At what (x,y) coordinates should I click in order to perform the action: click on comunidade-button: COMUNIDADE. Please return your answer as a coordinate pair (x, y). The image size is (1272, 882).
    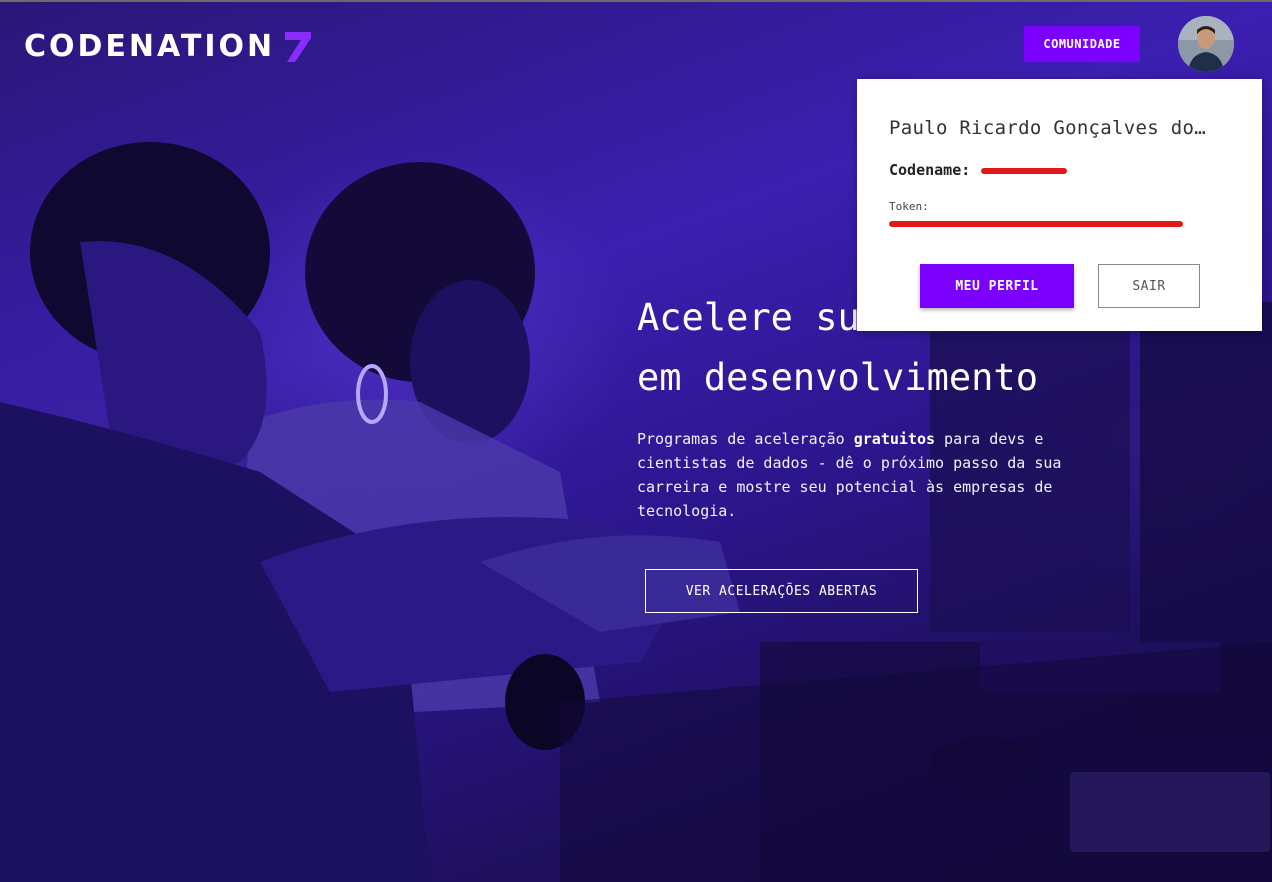
    Looking at the image, I should click on (1082, 44).